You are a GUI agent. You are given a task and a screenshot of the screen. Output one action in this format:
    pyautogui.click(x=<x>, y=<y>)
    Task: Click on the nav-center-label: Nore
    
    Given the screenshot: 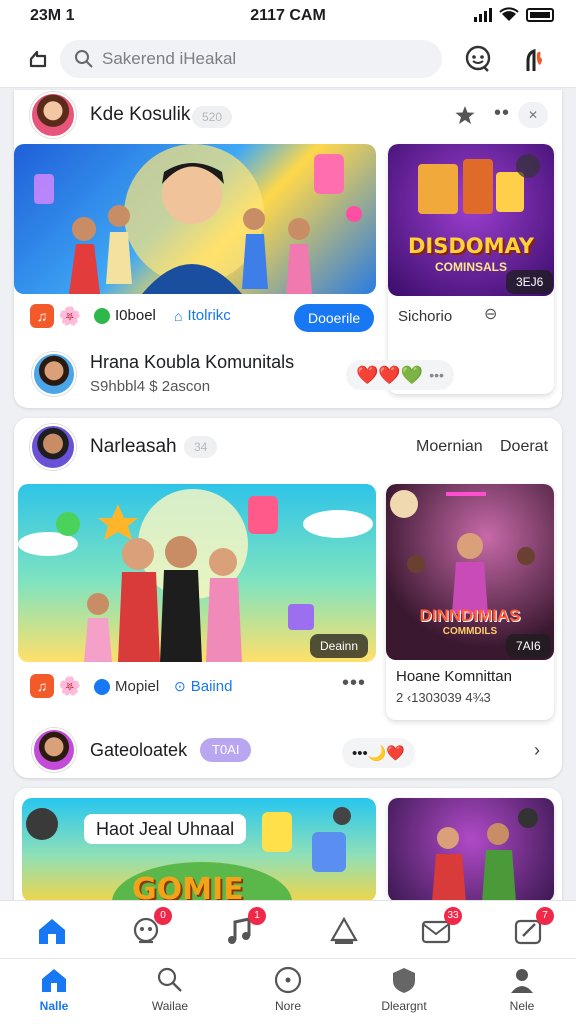 What is the action you would take?
    pyautogui.click(x=287, y=1006)
    